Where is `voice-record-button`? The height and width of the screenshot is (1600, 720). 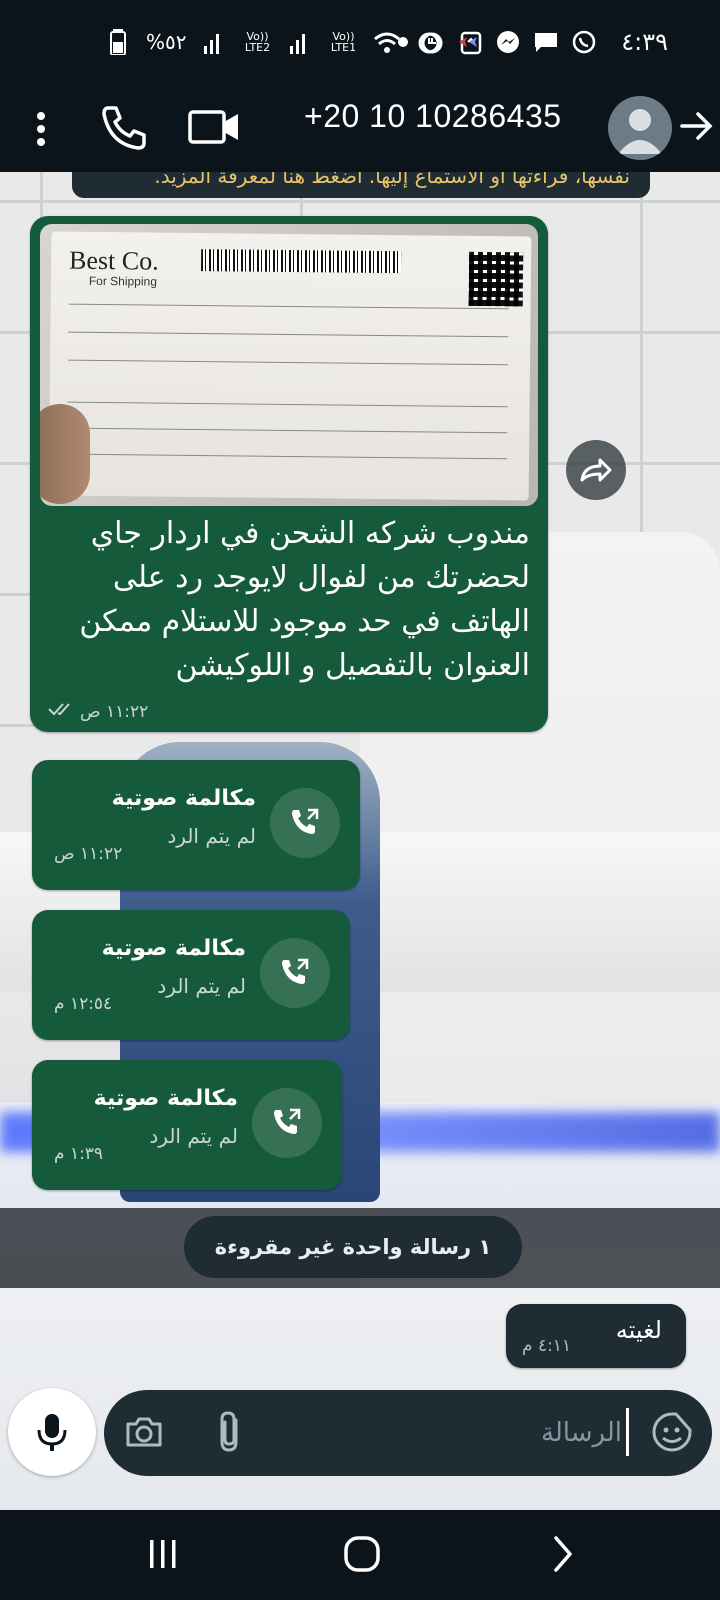 voice-record-button is located at coordinates (52, 1432).